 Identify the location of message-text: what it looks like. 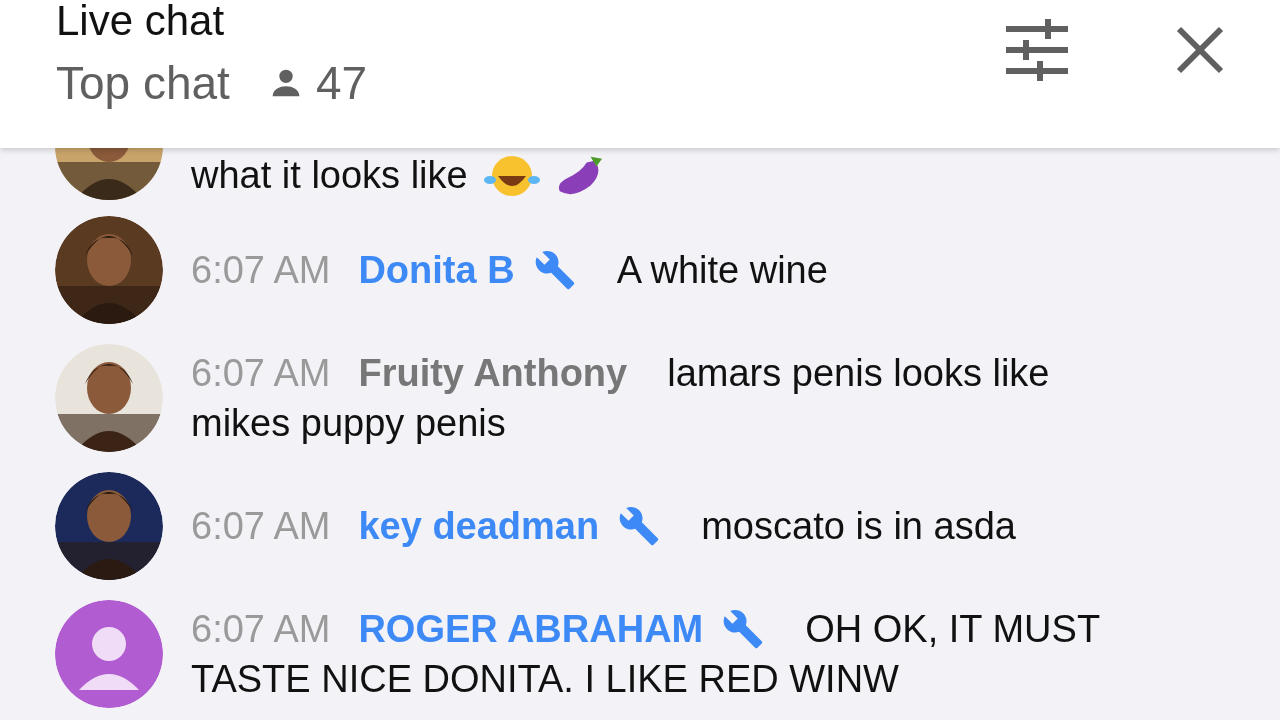
(329, 175).